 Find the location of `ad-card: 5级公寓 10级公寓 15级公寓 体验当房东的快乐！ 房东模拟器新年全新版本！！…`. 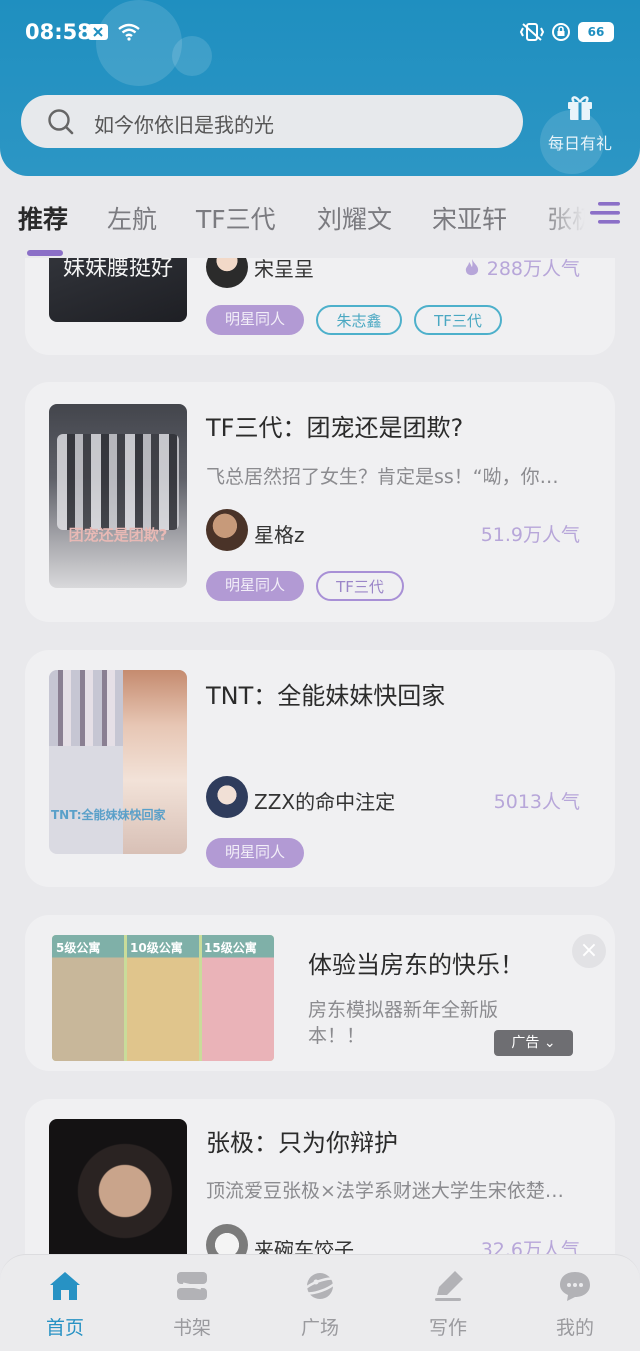

ad-card: 5级公寓 10级公寓 15级公寓 体验当房东的快乐！ 房东模拟器新年全新版本！！… is located at coordinates (320, 993).